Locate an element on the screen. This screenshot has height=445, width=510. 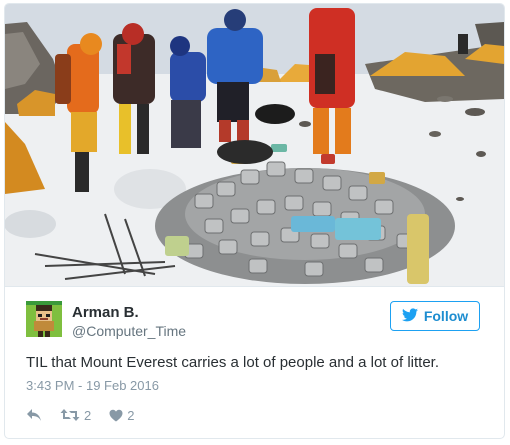
follow-button: Follow is located at coordinates (435, 316).